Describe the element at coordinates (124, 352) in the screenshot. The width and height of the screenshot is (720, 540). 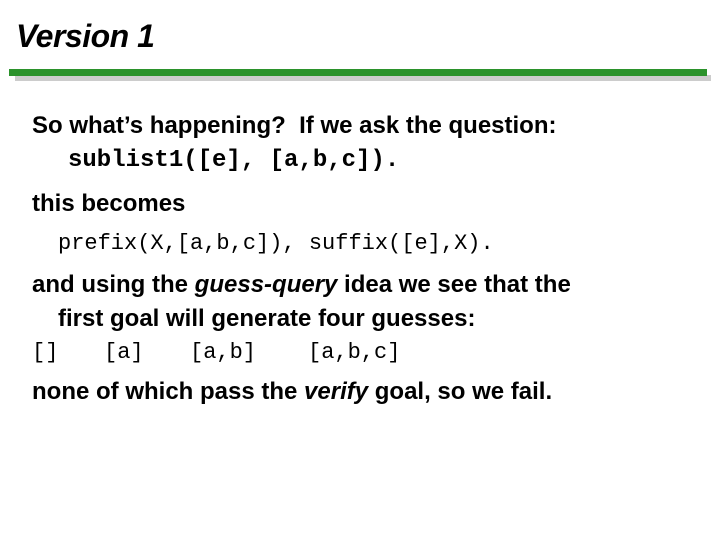
I see `guess-item: [a]` at that location.